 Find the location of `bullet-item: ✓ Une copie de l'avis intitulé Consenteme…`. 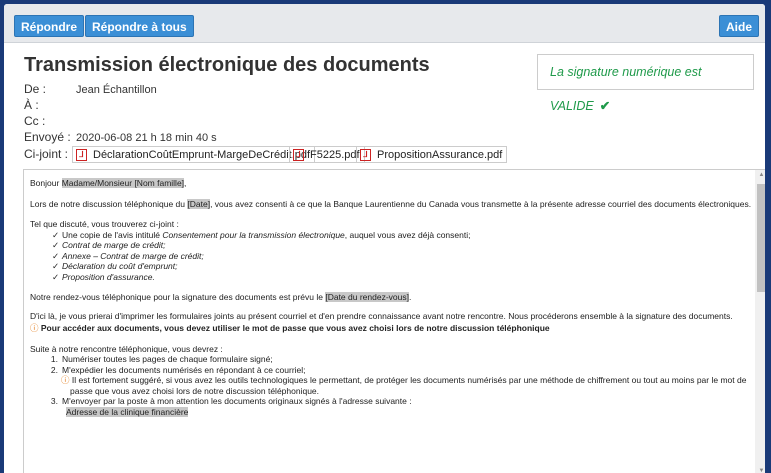

bullet-item: ✓ Une copie de l'avis intitulé Consenteme… is located at coordinates (391, 235).